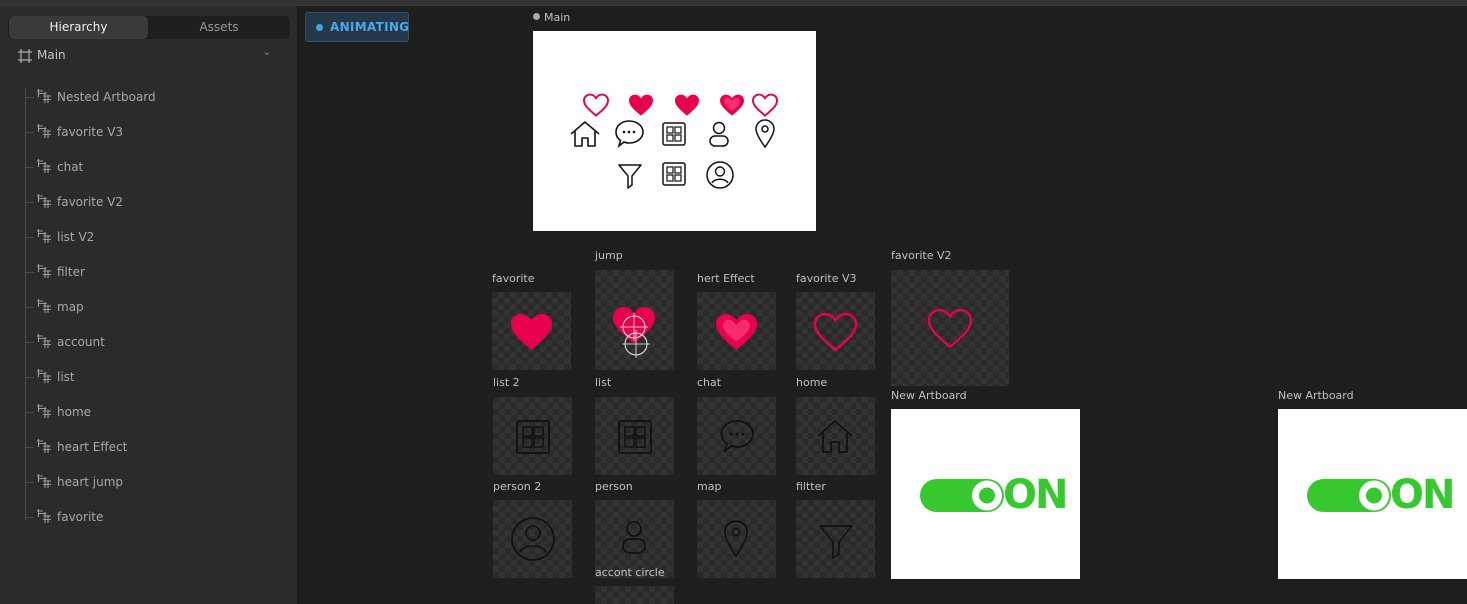  I want to click on animating-label: ANIMATING, so click(370, 27).